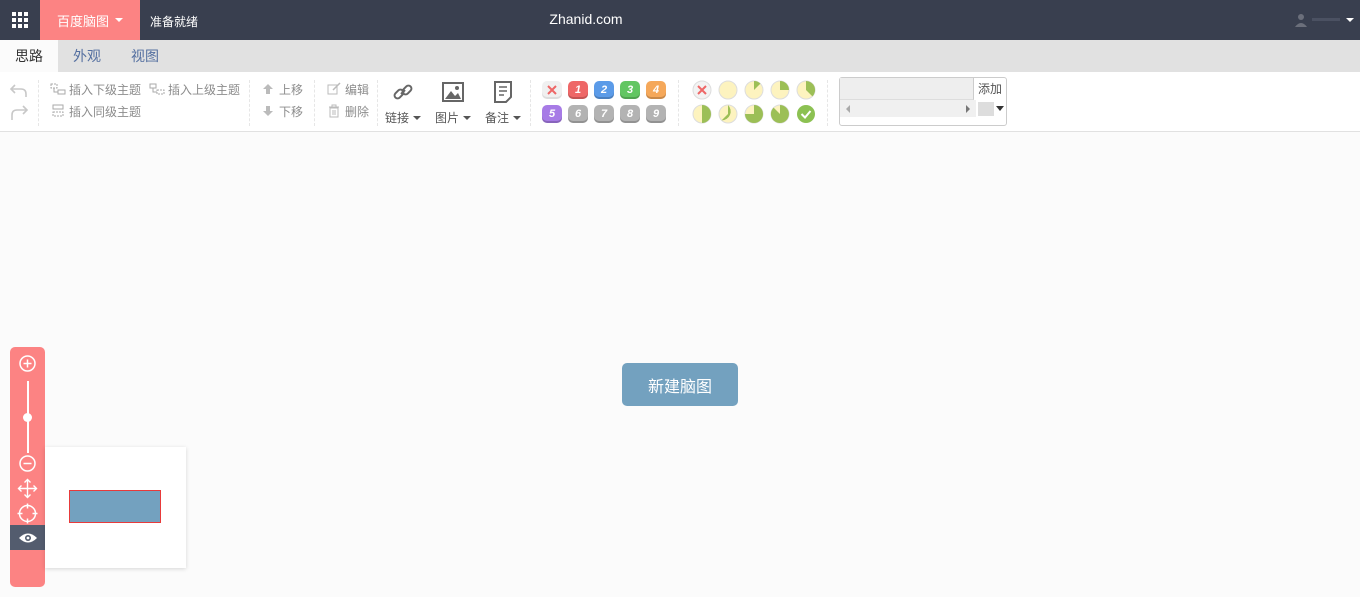 The image size is (1360, 597). I want to click on move-hand-icon, so click(27, 488).